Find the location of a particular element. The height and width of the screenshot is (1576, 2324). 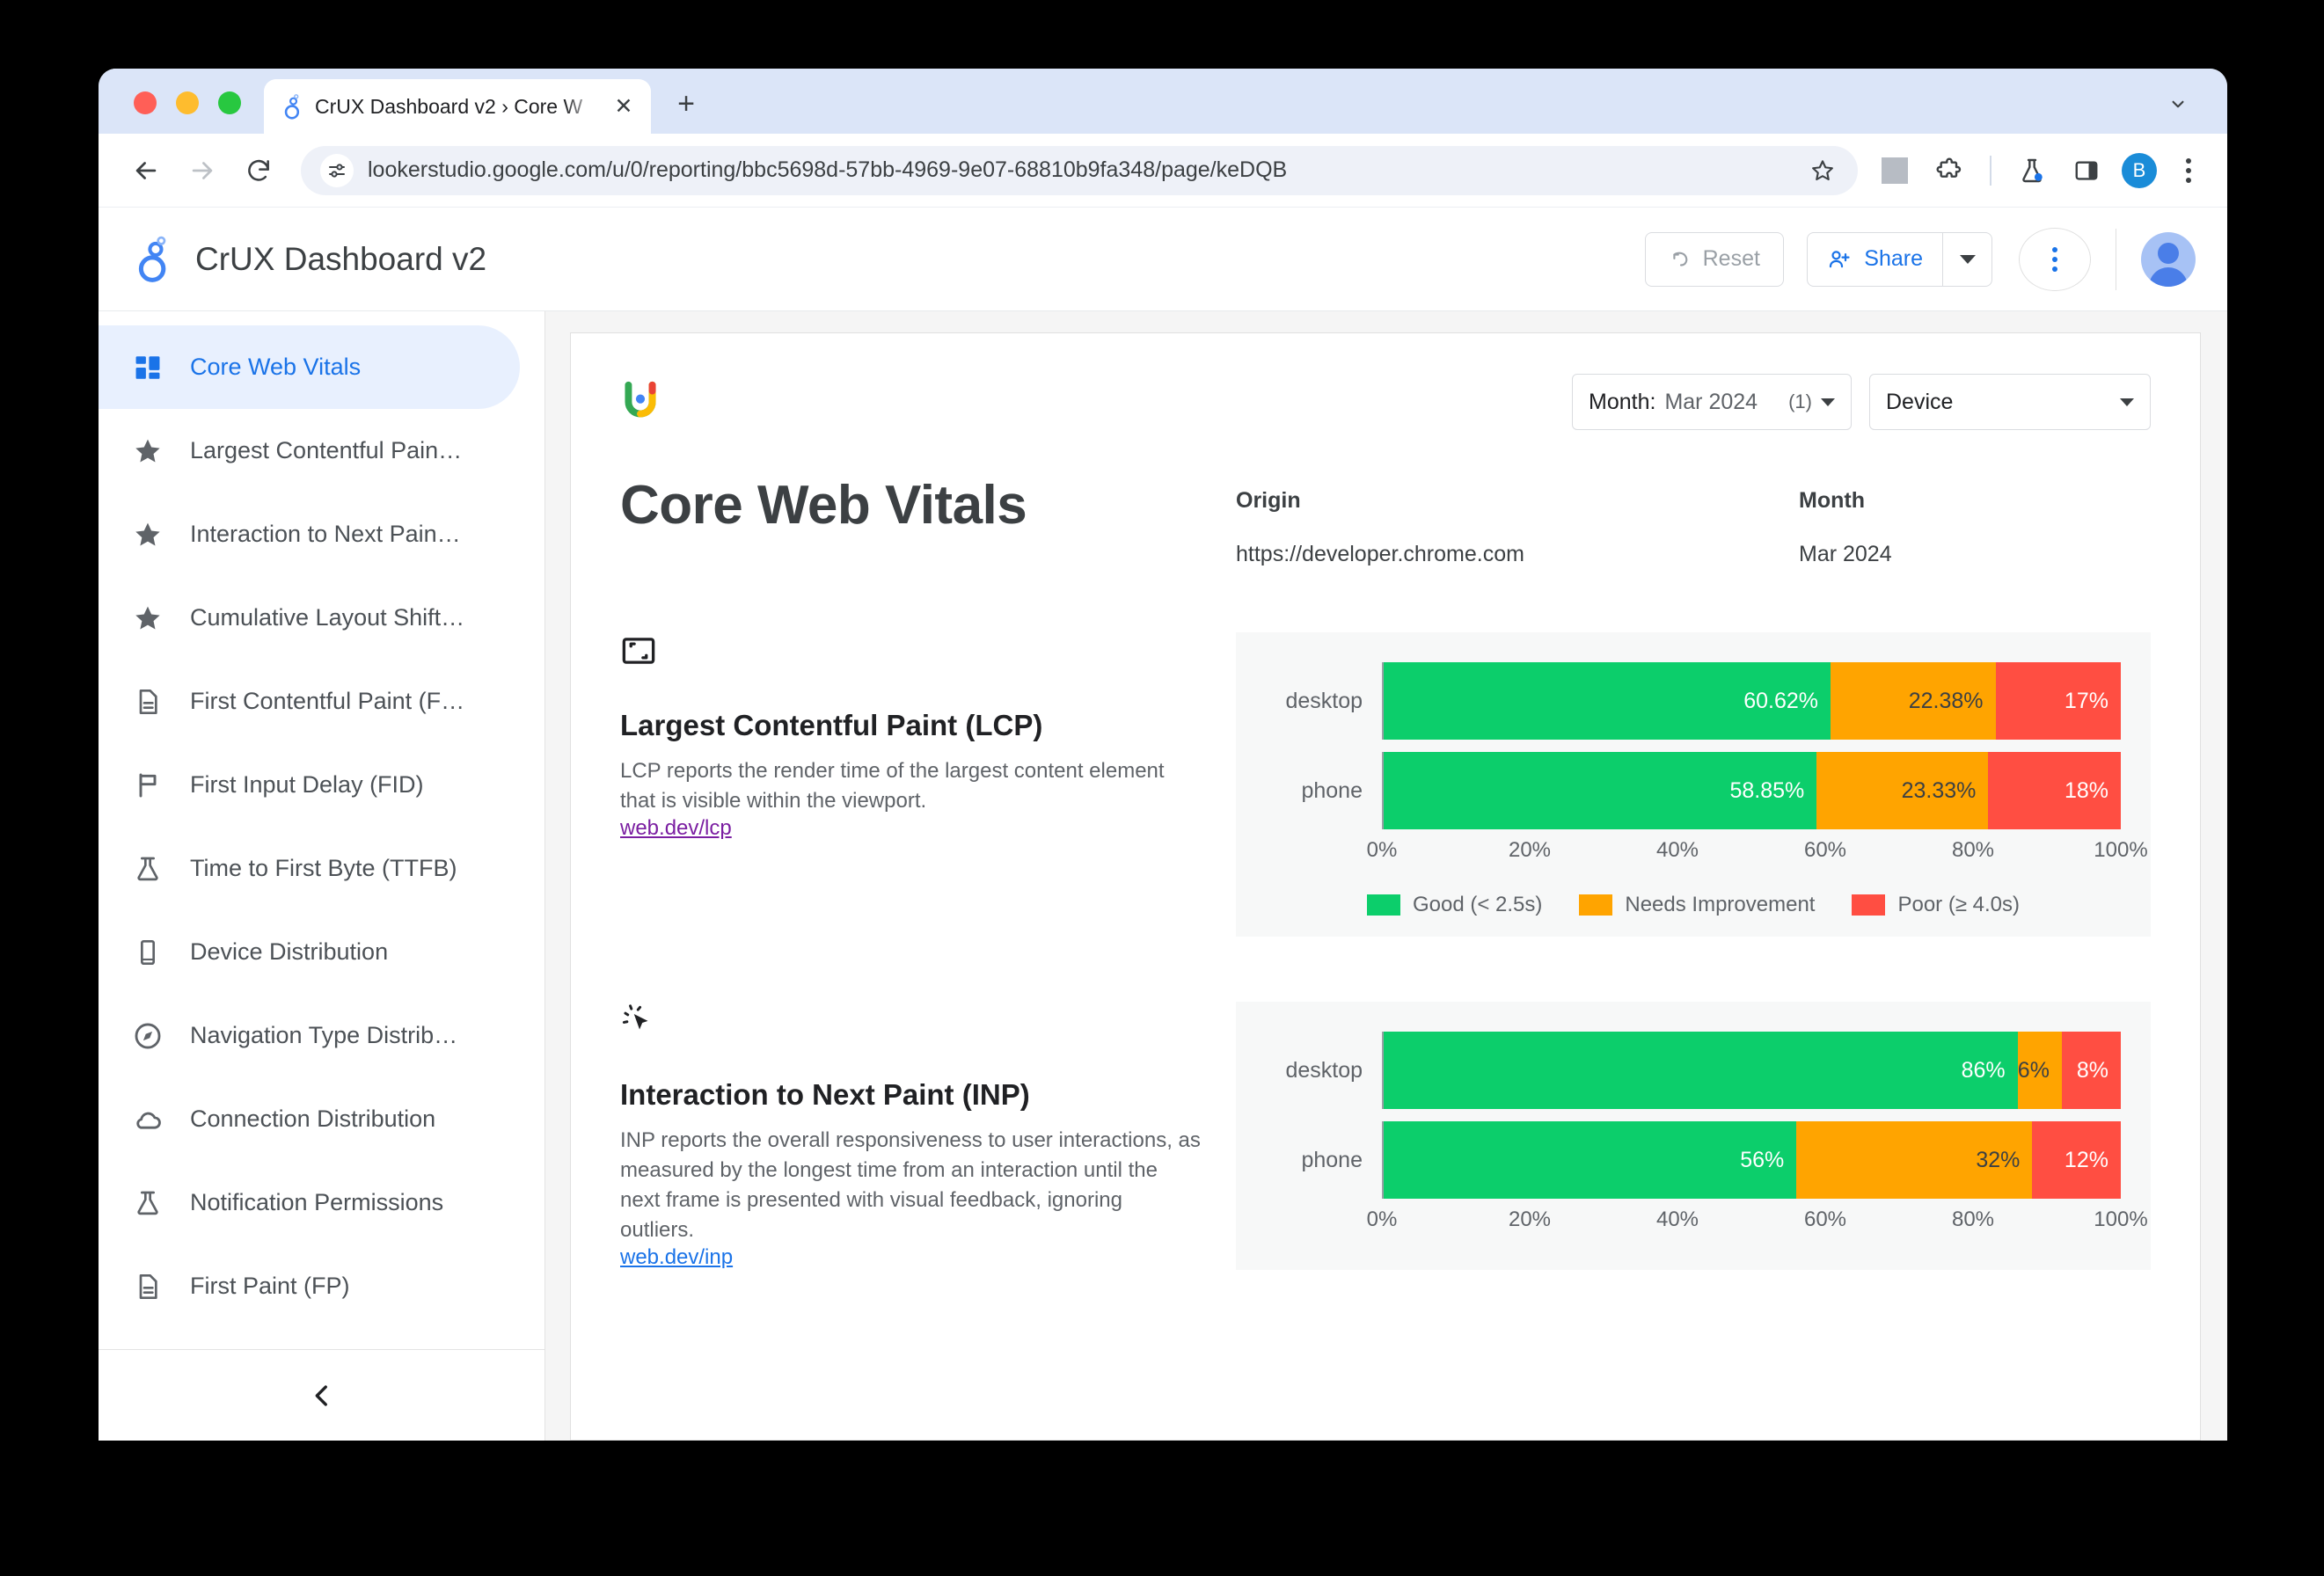

bar-category-label: desktop is located at coordinates (1324, 701).